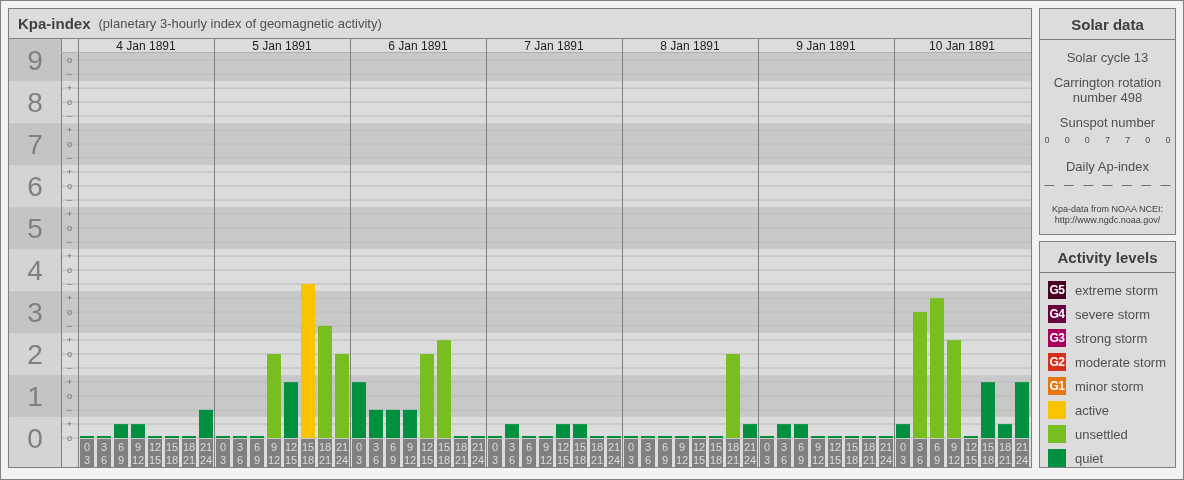 Image resolution: width=1184 pixels, height=480 pixels. I want to click on y-tick-label: 9, so click(35, 60).